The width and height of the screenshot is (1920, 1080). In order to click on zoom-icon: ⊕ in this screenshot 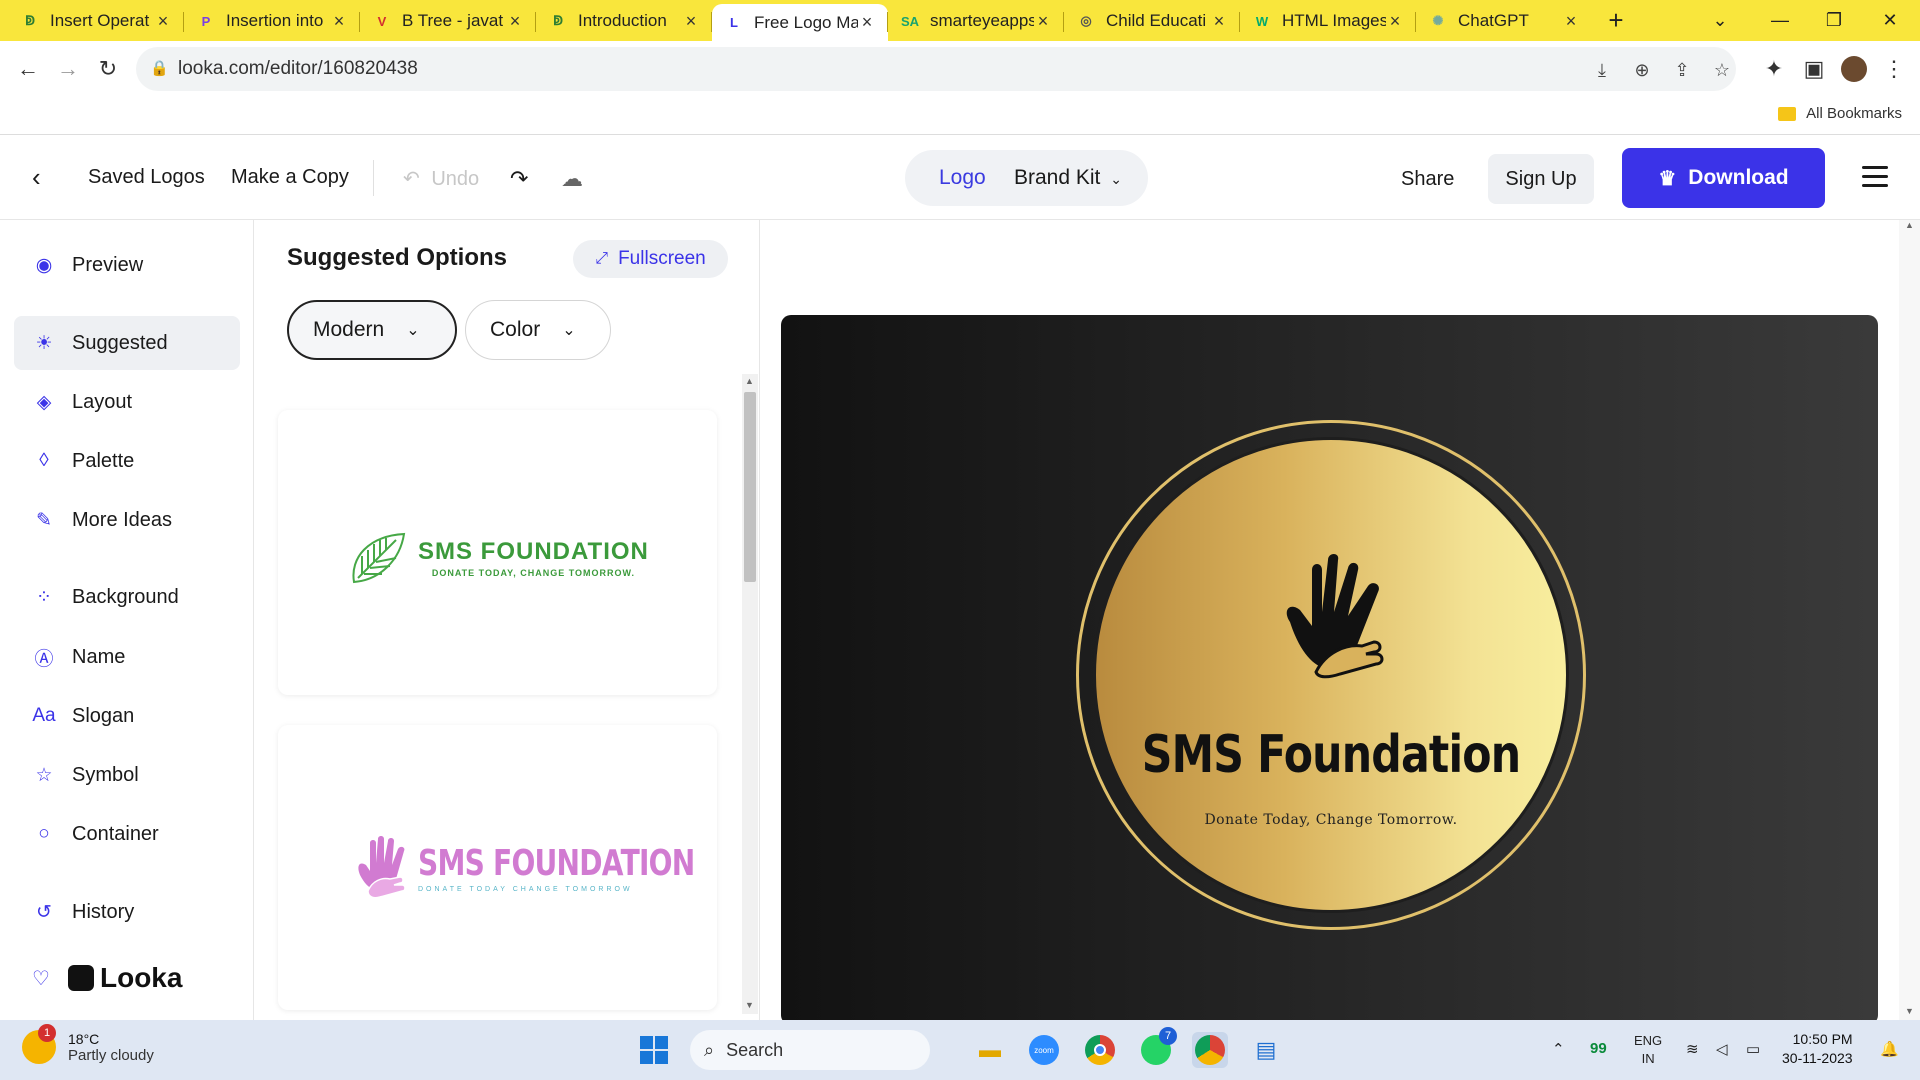, I will do `click(1642, 70)`.